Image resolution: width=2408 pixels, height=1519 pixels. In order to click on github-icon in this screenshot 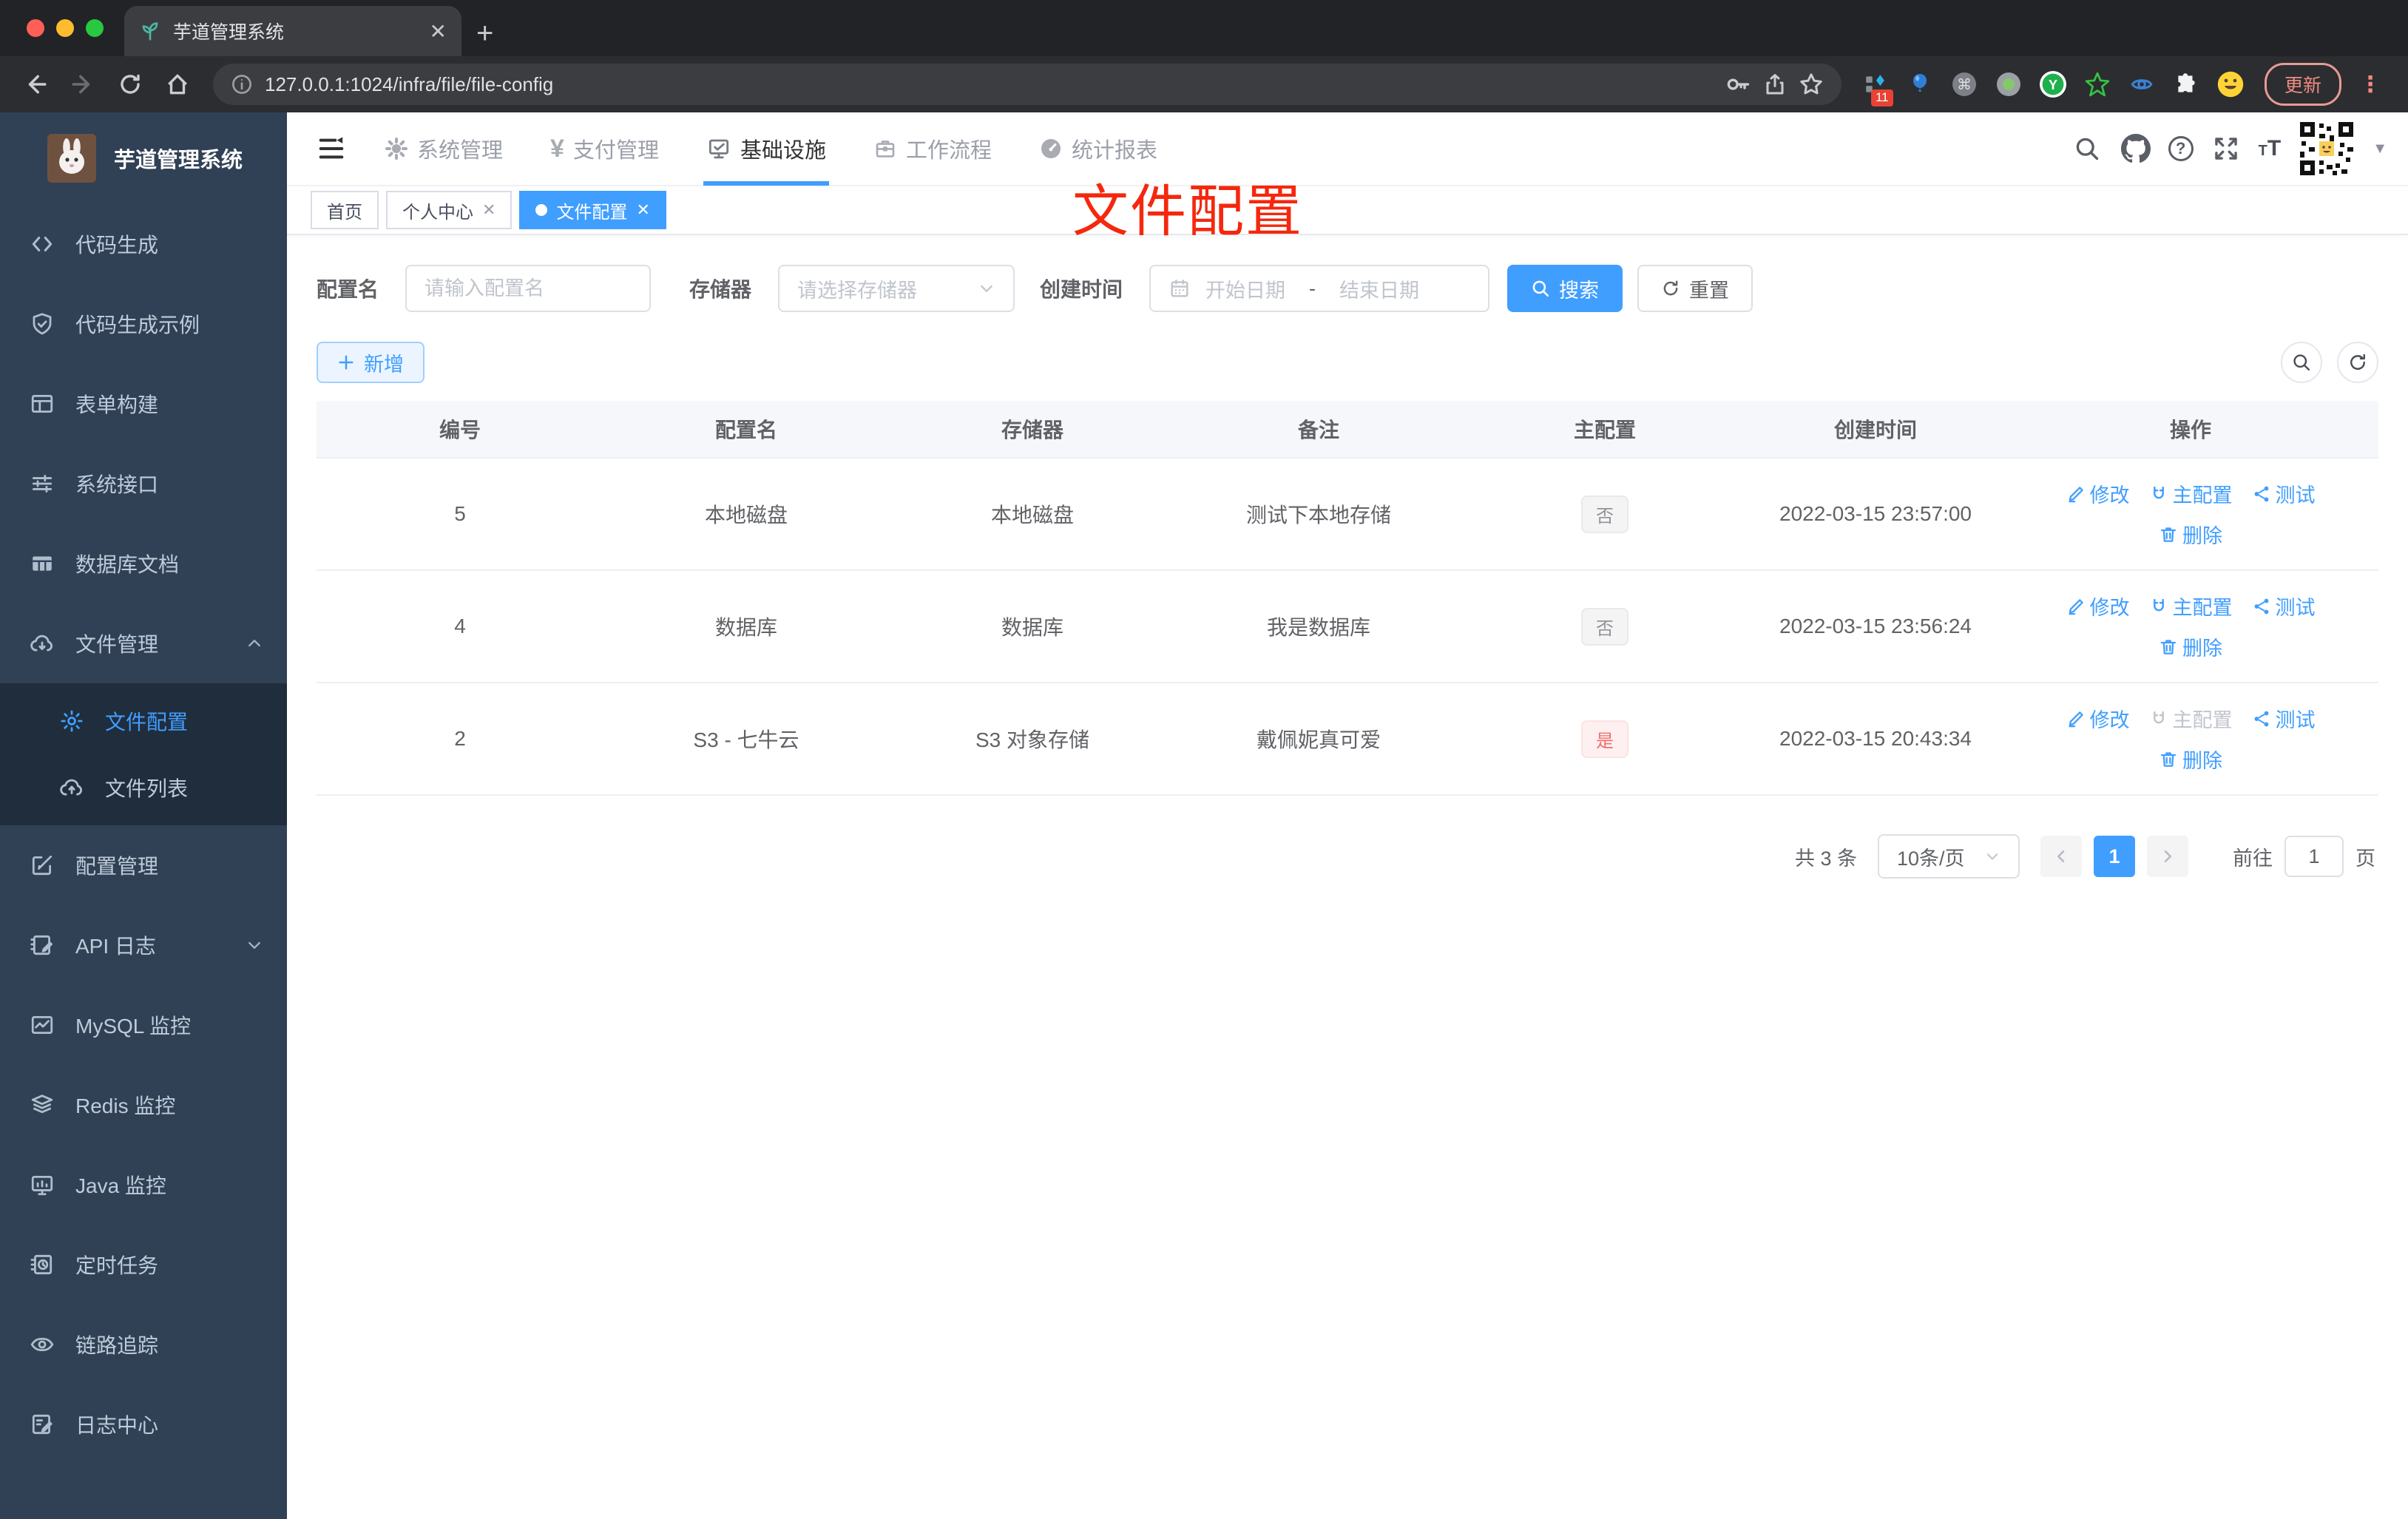, I will do `click(2136, 148)`.